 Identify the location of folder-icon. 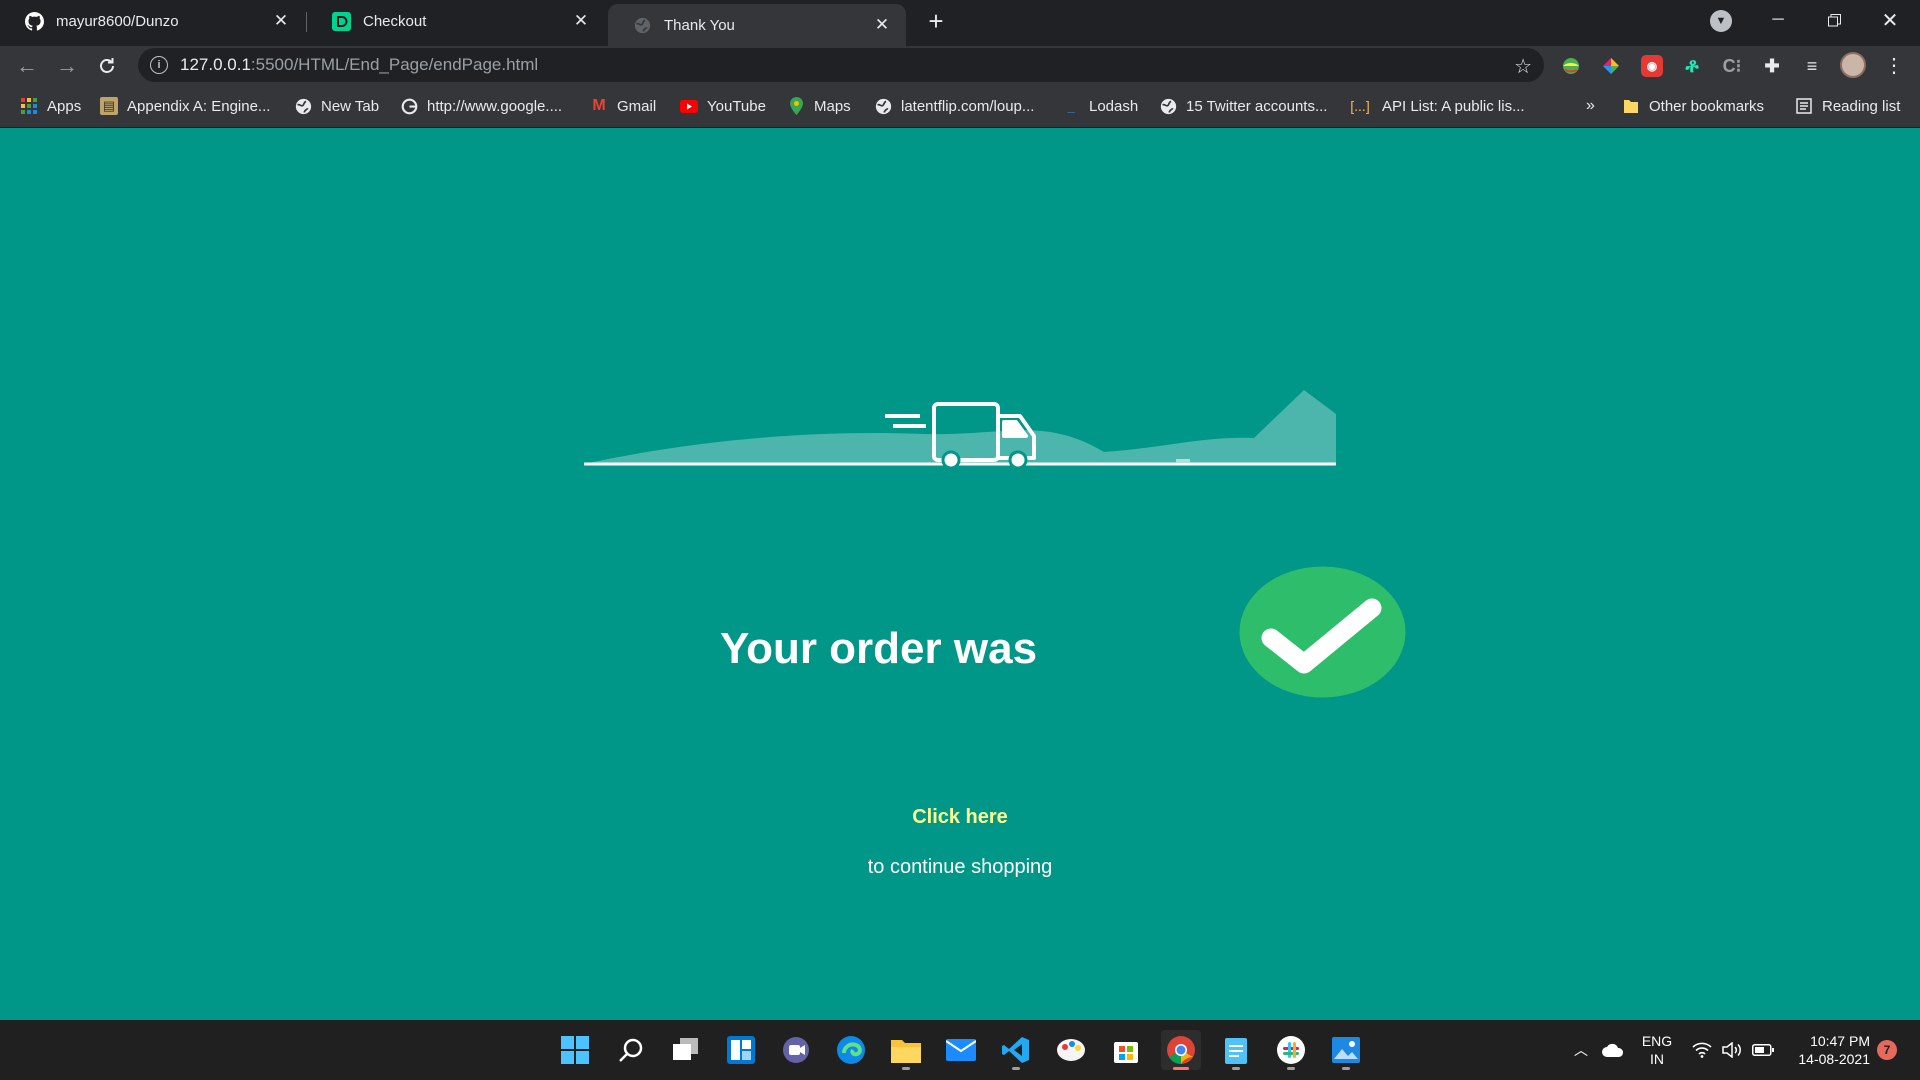
(1631, 106).